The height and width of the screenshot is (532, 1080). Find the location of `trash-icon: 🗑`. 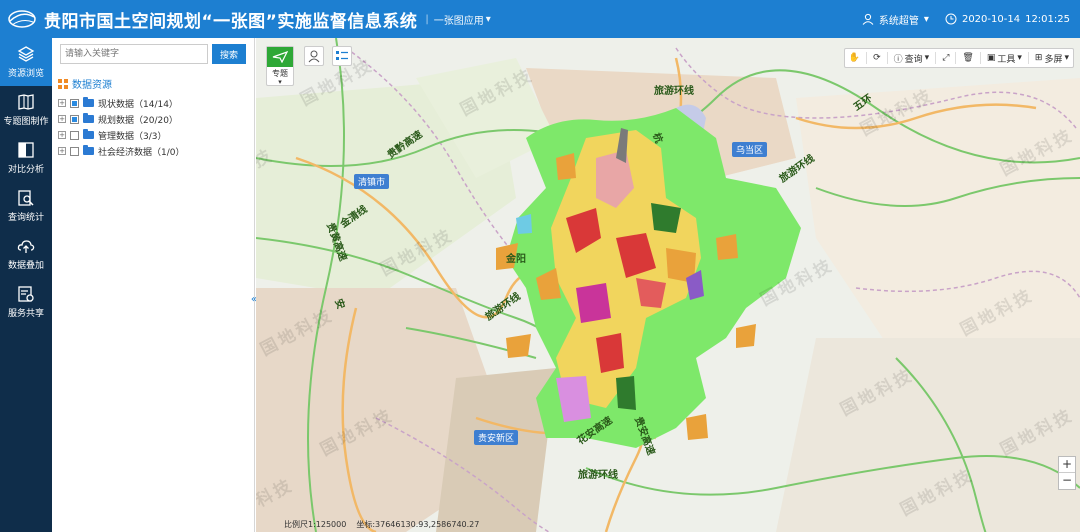

trash-icon: 🗑 is located at coordinates (967, 58).